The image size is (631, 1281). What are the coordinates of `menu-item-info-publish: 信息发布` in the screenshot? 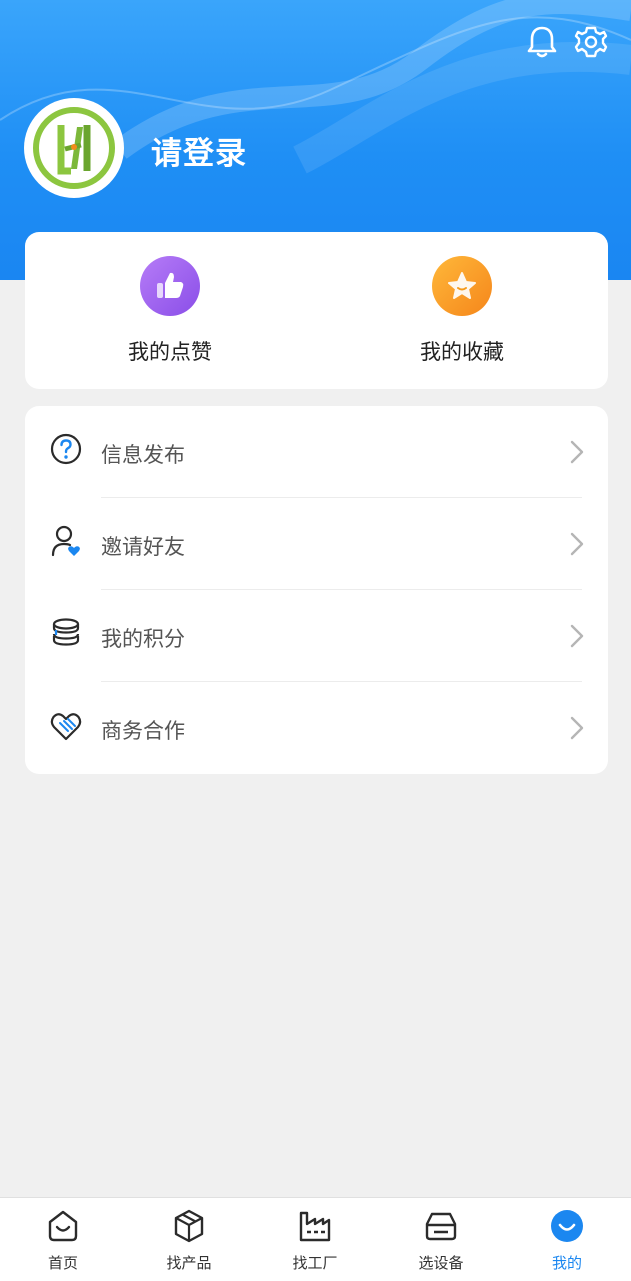 It's located at (316, 452).